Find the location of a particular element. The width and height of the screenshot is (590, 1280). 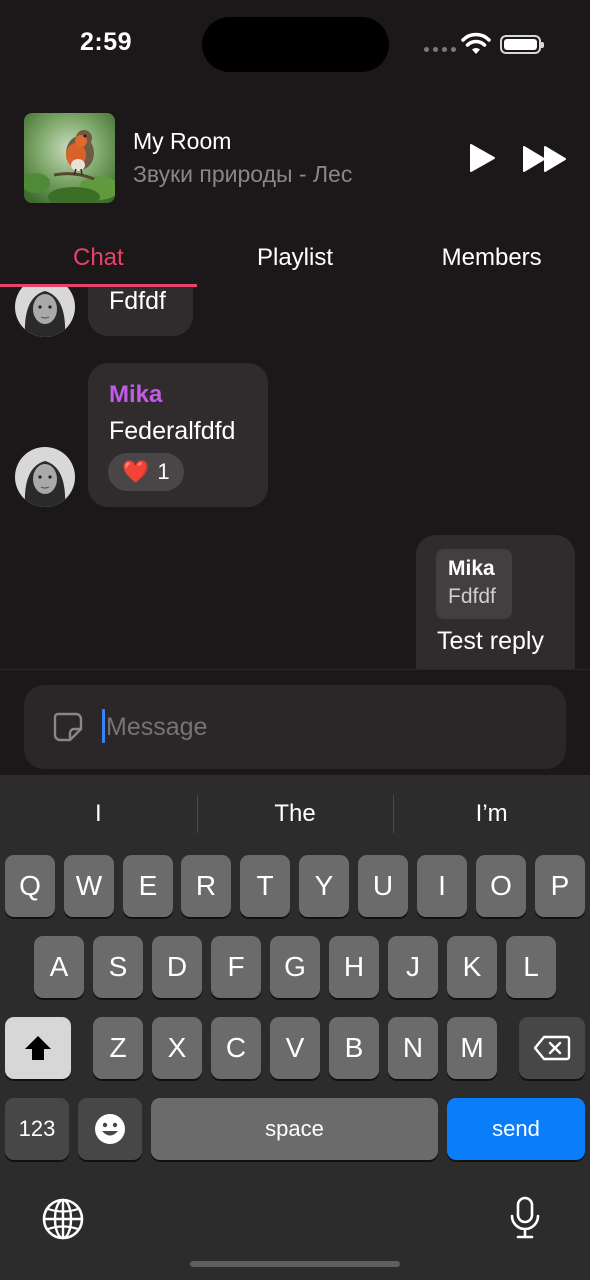

key-g: G is located at coordinates (295, 967).